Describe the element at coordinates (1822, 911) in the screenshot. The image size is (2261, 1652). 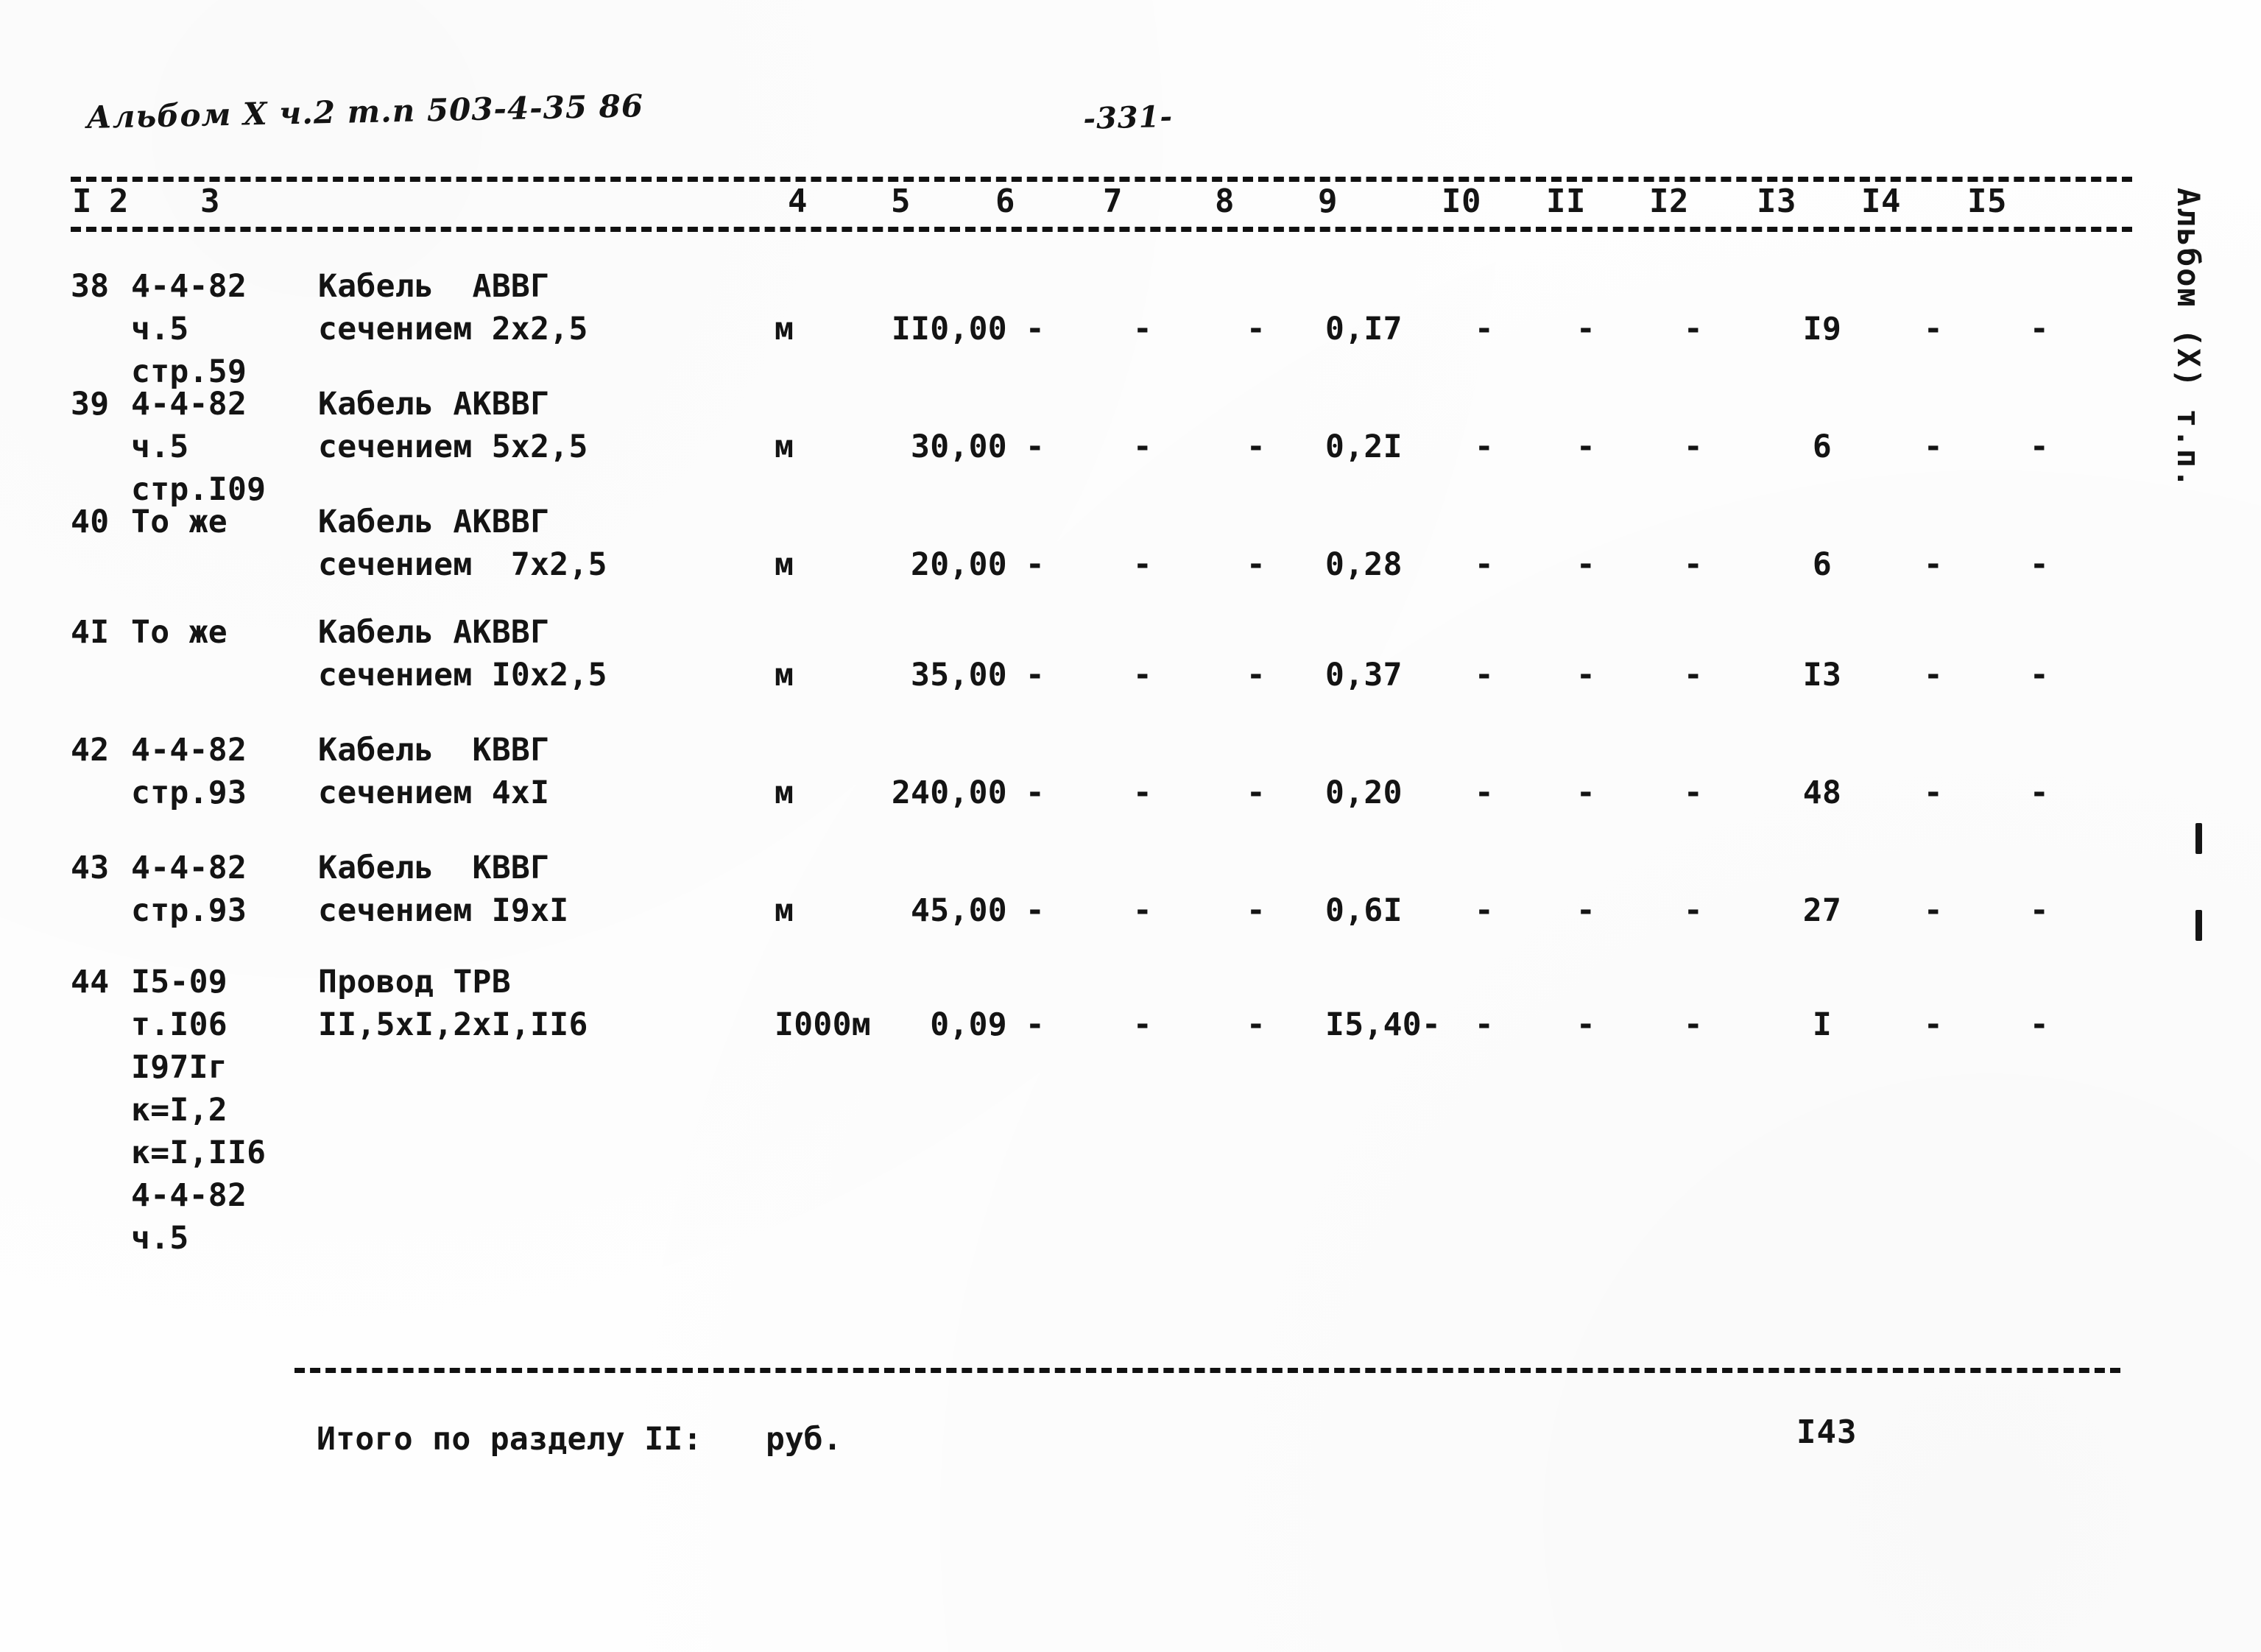
I see `row-col13-value: 27` at that location.